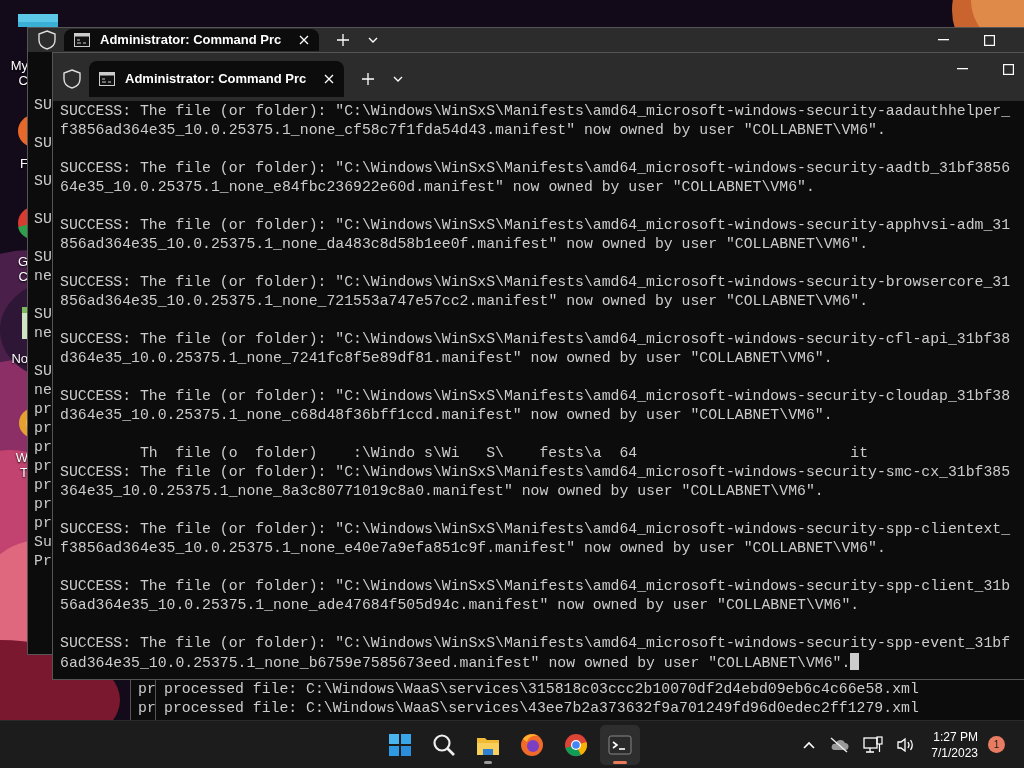 The image size is (1024, 768). I want to click on cloud-icon, so click(839, 744).